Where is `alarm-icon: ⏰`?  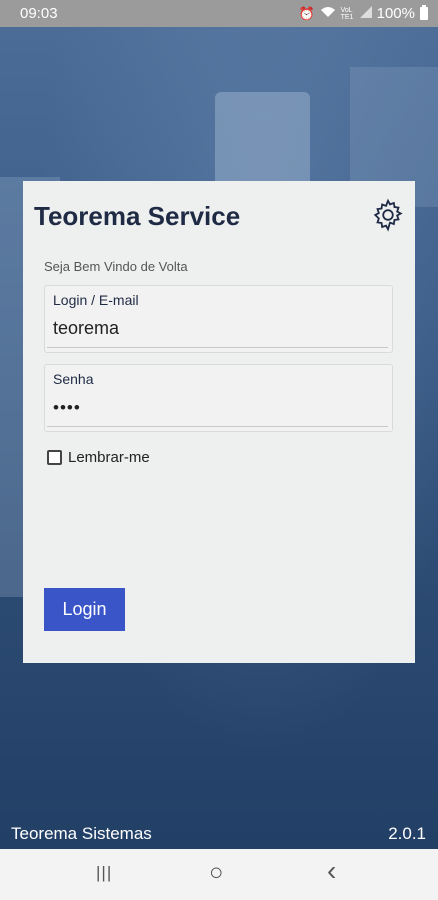
alarm-icon: ⏰ is located at coordinates (306, 13).